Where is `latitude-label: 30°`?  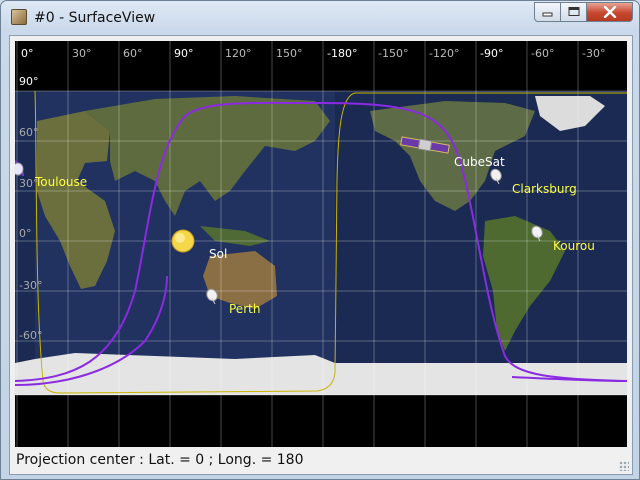
latitude-label: 30° is located at coordinates (29, 183).